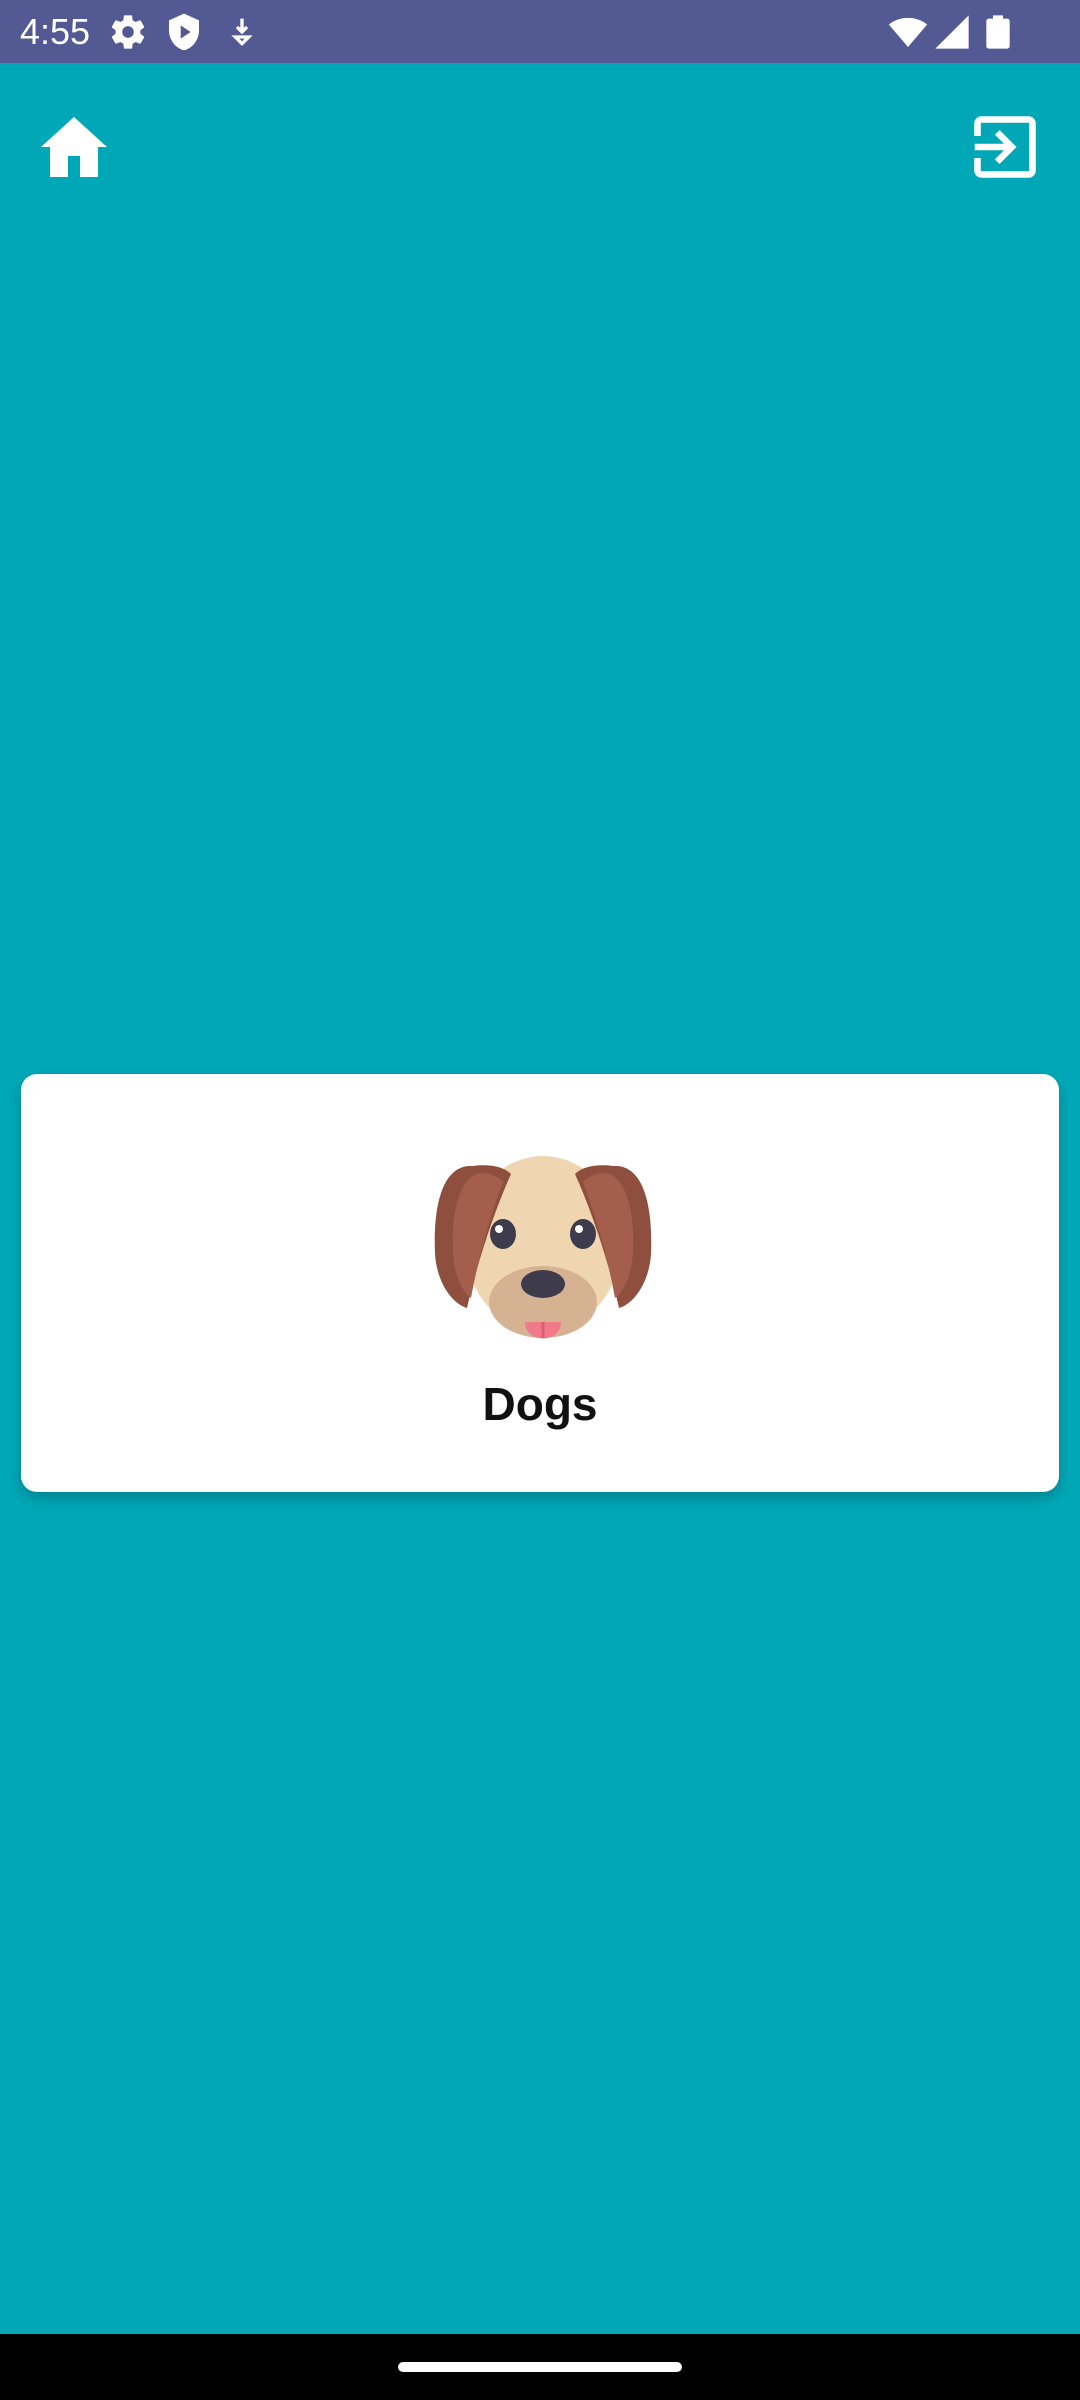 Image resolution: width=1080 pixels, height=2400 pixels. I want to click on status-bar: 4:55, so click(540, 31).